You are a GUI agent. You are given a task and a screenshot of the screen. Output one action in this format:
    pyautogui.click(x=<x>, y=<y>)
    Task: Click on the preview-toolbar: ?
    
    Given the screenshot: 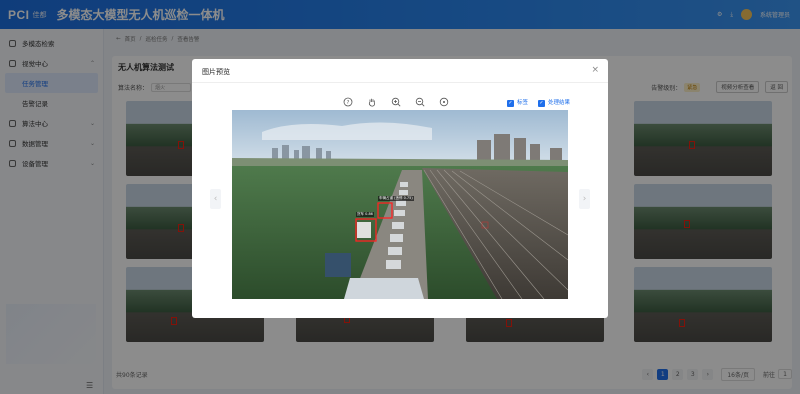 What is the action you would take?
    pyautogui.click(x=396, y=102)
    